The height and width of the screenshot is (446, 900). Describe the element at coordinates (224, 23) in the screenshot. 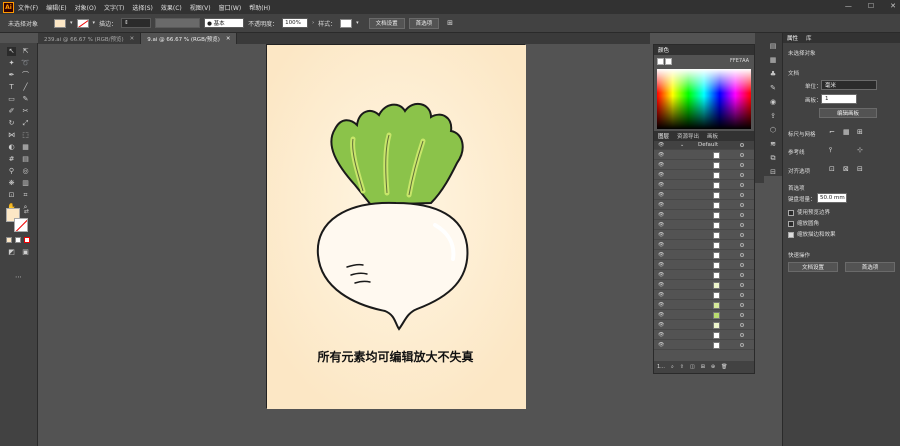

I see `brush-select: ● 基本` at that location.